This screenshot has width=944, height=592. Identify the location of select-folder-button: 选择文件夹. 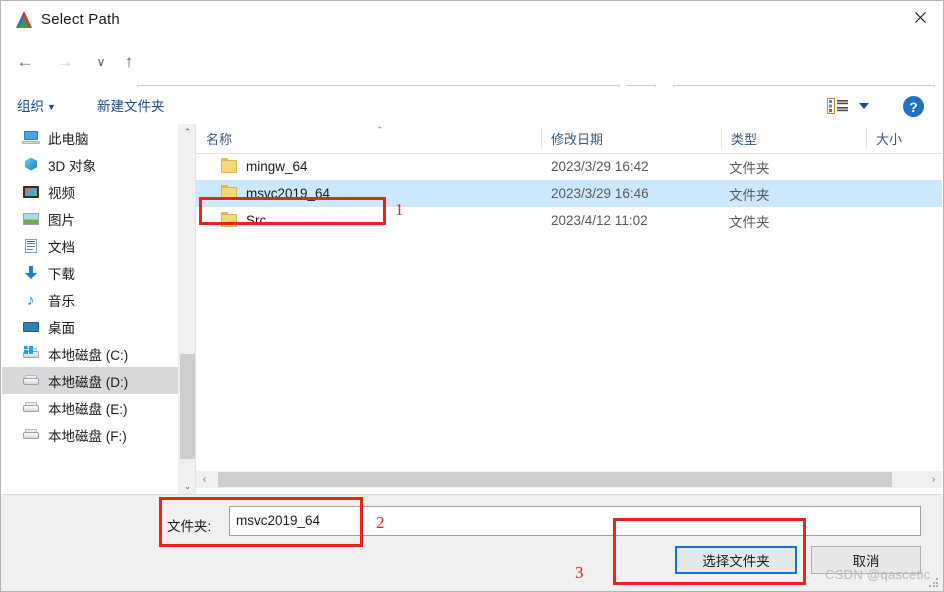
(736, 560).